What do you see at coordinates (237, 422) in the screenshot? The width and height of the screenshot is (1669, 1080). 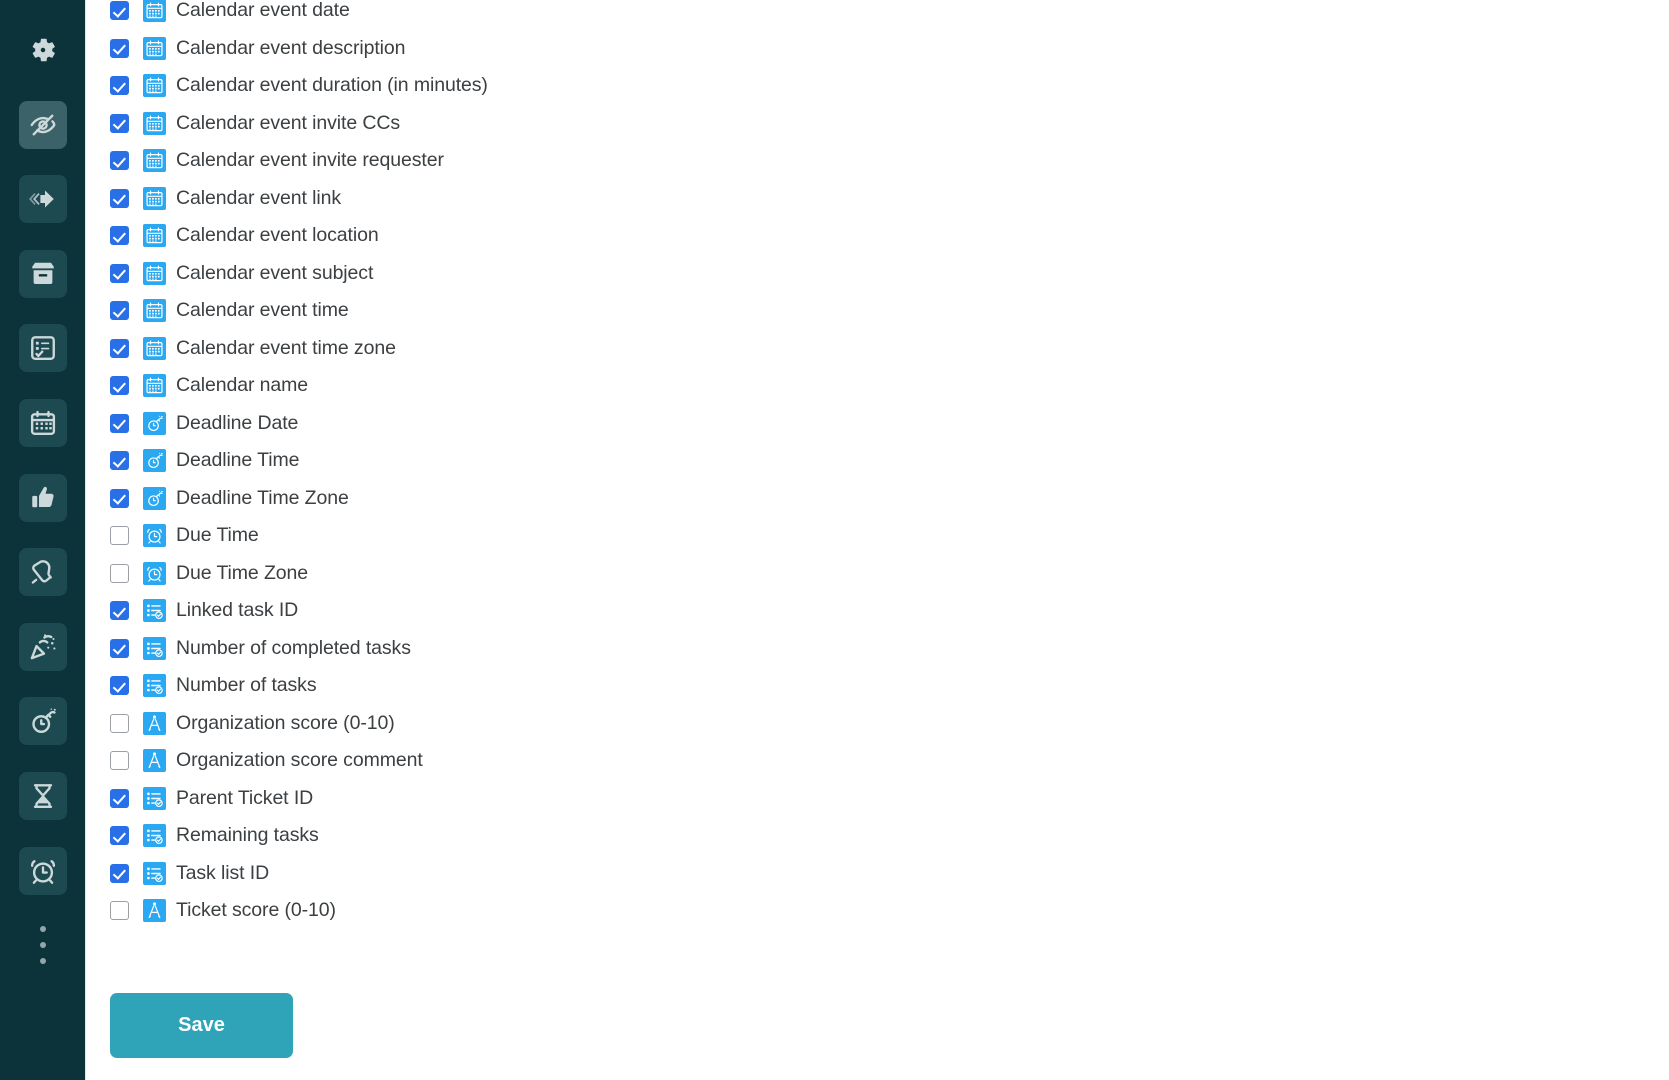 I see `field-label: Deadline Date` at bounding box center [237, 422].